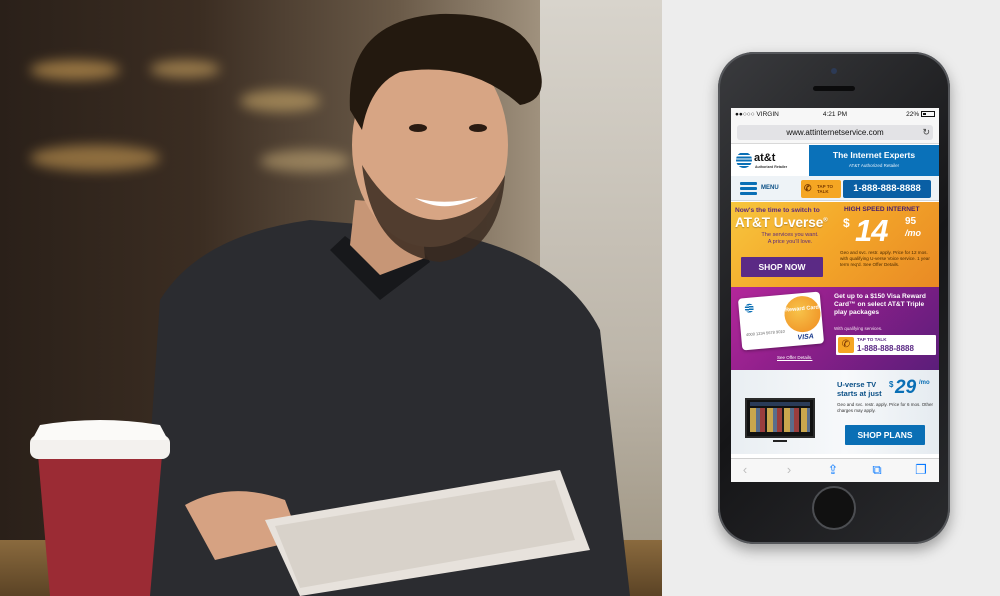 The image size is (1000, 596). I want to click on hamburger-menu-icon, so click(748, 188).